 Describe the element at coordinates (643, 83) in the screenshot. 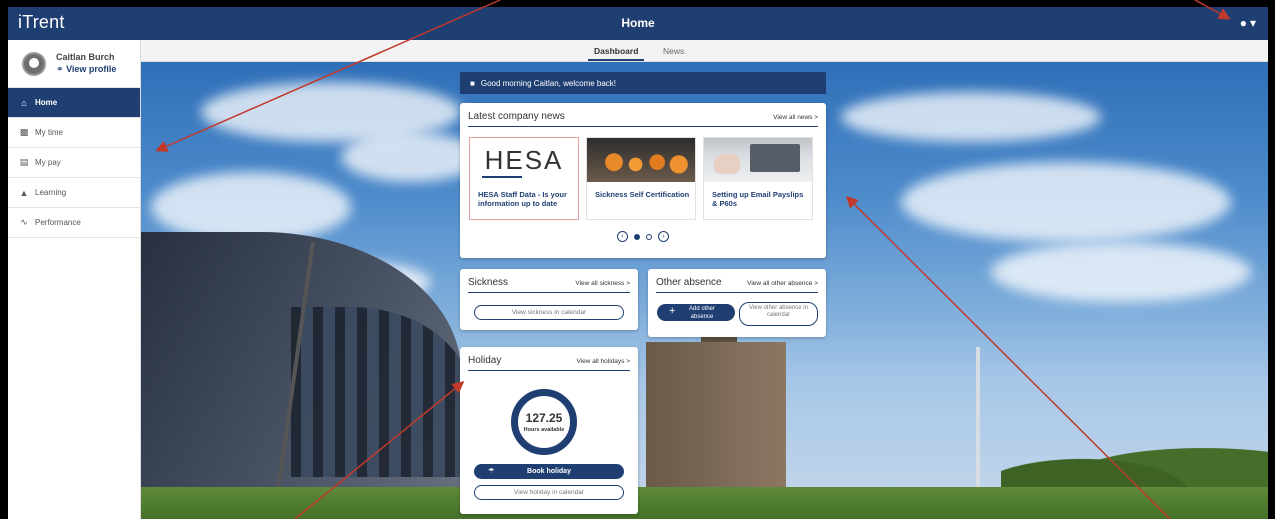

I see `welcome-banner: ■ Good morning Caitlan, welcome back!` at that location.